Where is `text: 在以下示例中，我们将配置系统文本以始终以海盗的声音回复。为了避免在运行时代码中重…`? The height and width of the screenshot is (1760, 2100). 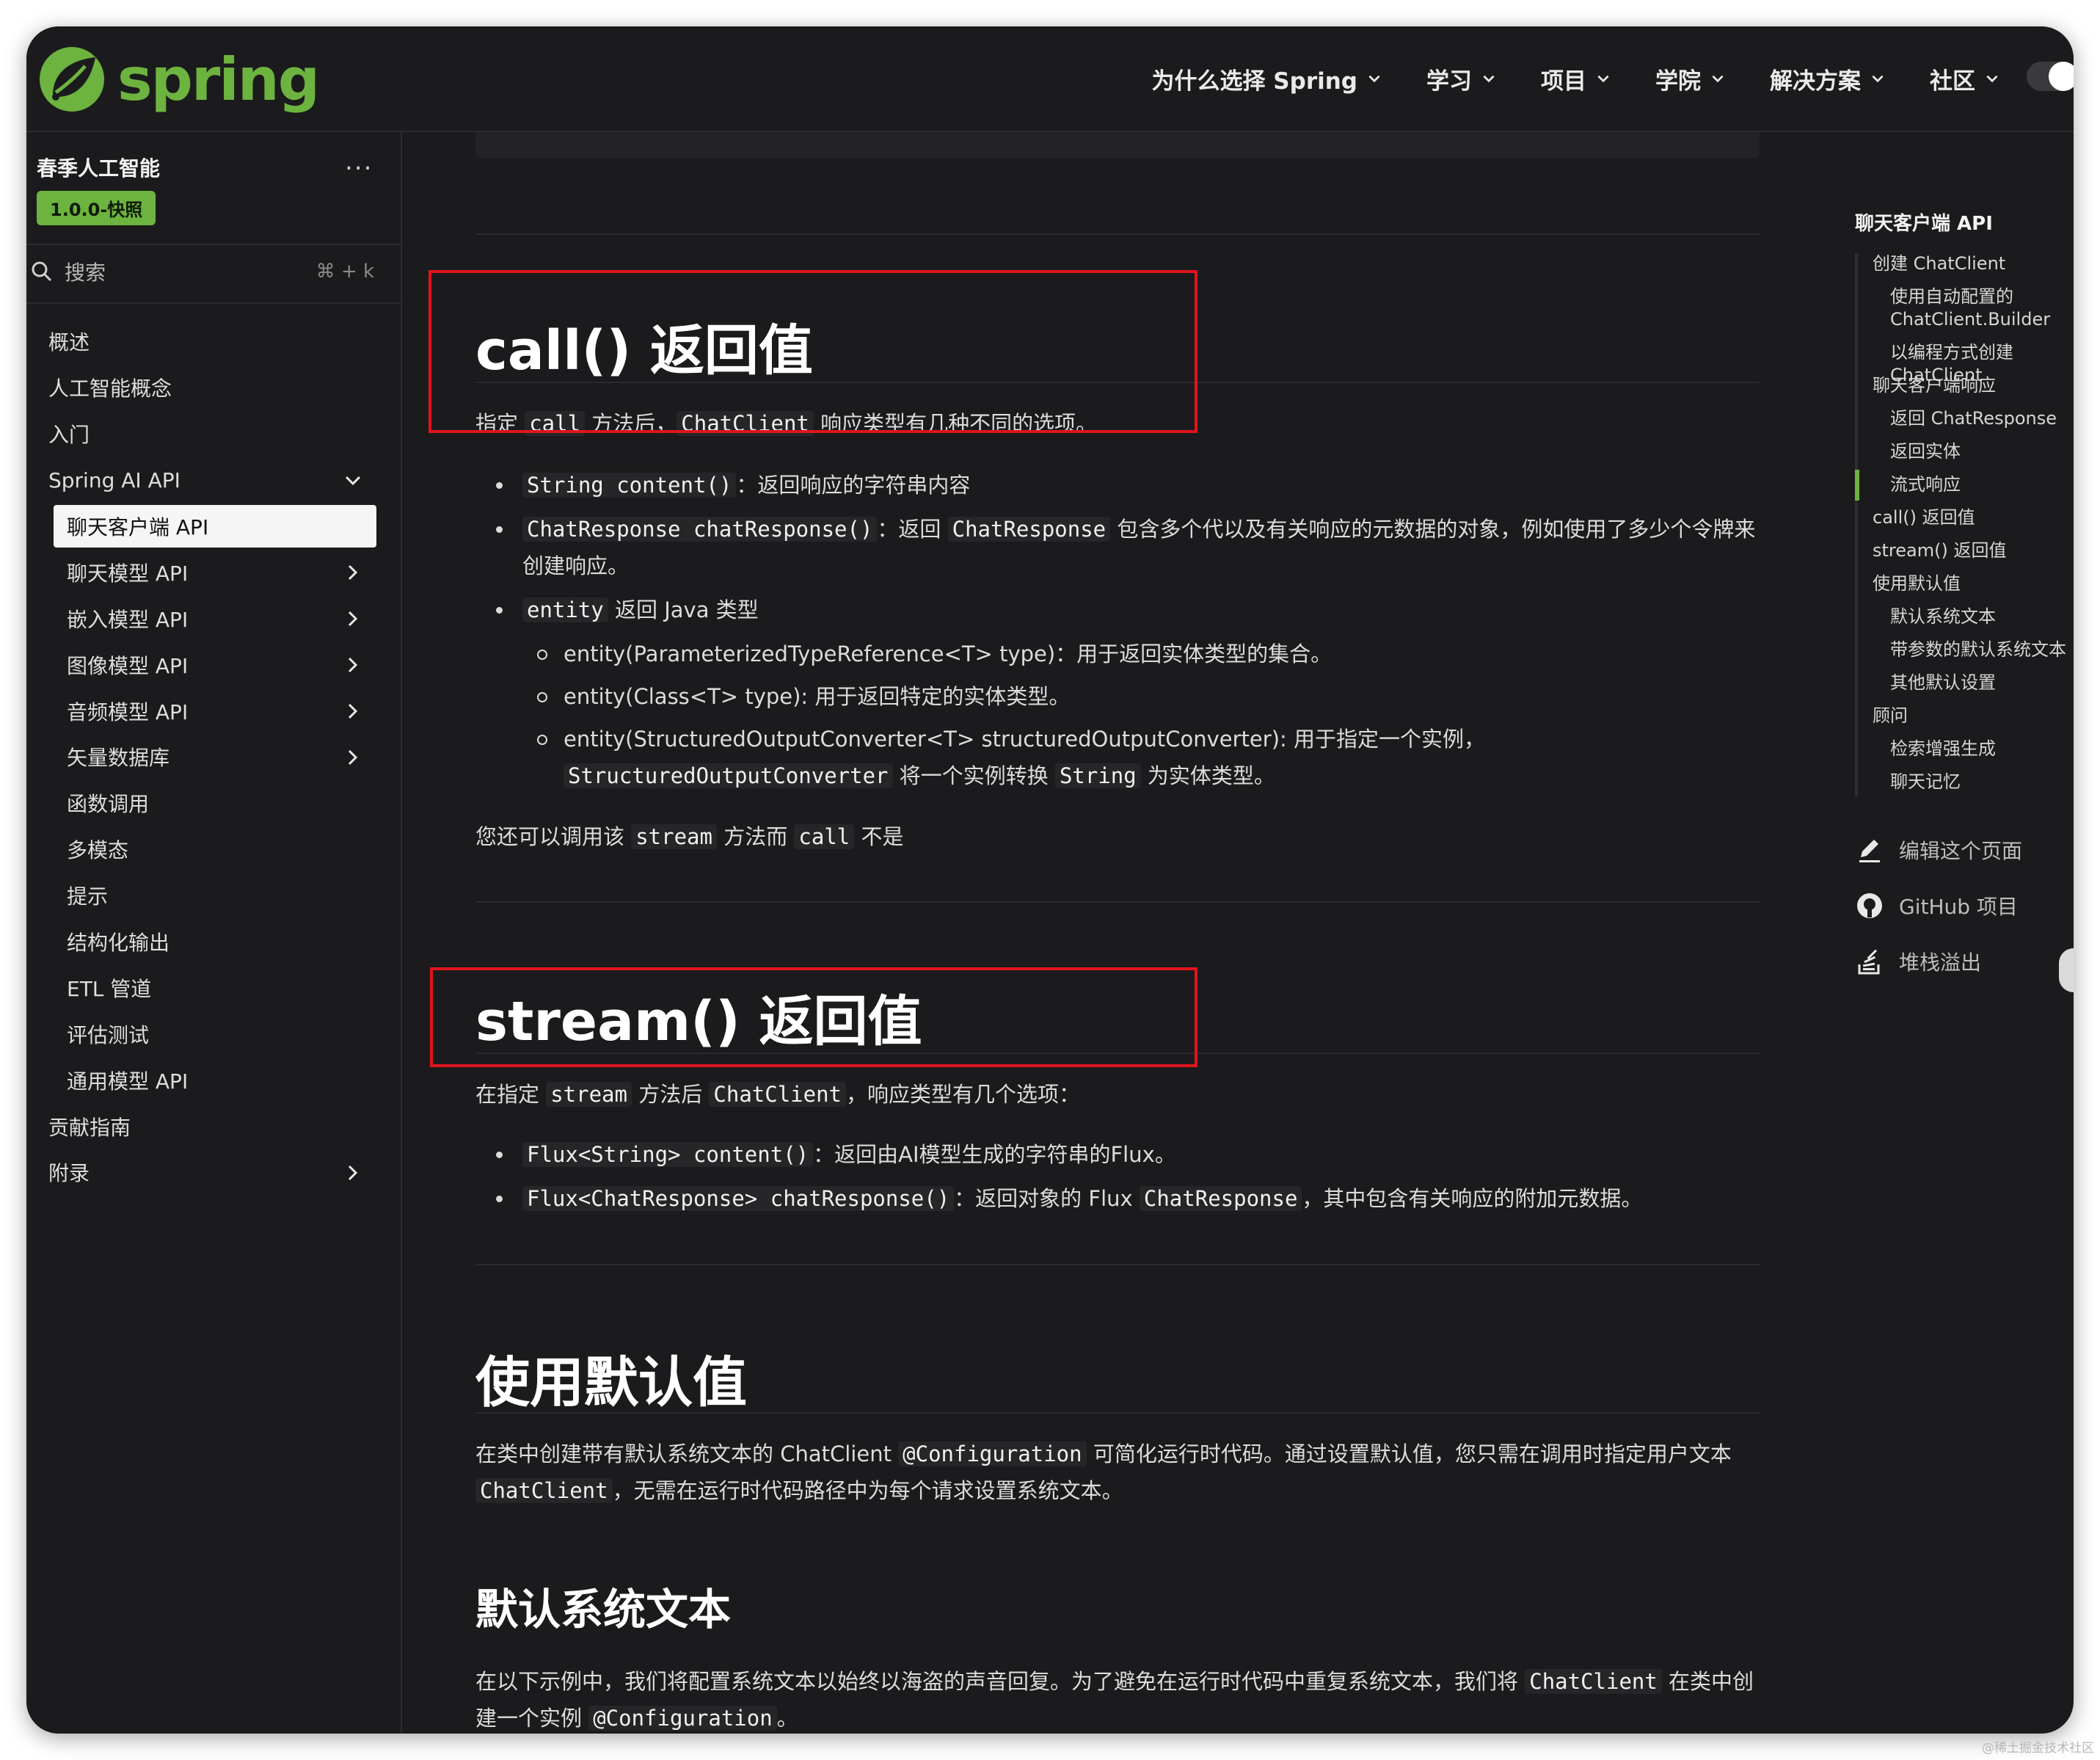 text: 在以下示例中，我们将配置系统文本以始终以海盗的声音回复。为了避免在运行时代码中重… is located at coordinates (1000, 1682).